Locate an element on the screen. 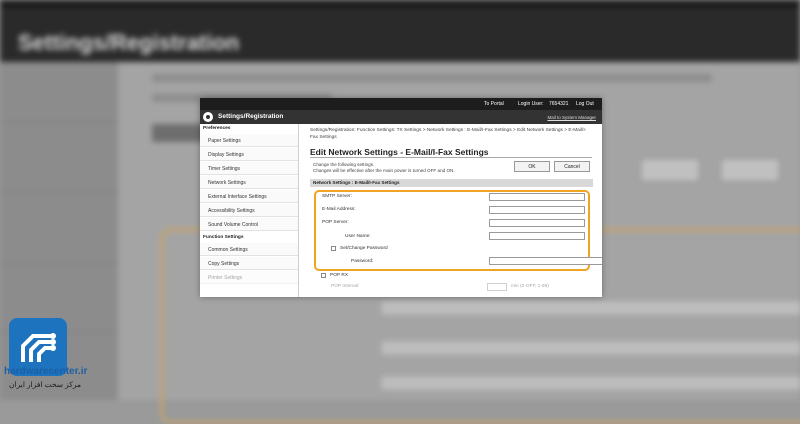 This screenshot has height=424, width=800. pop-server-input is located at coordinates (537, 223).